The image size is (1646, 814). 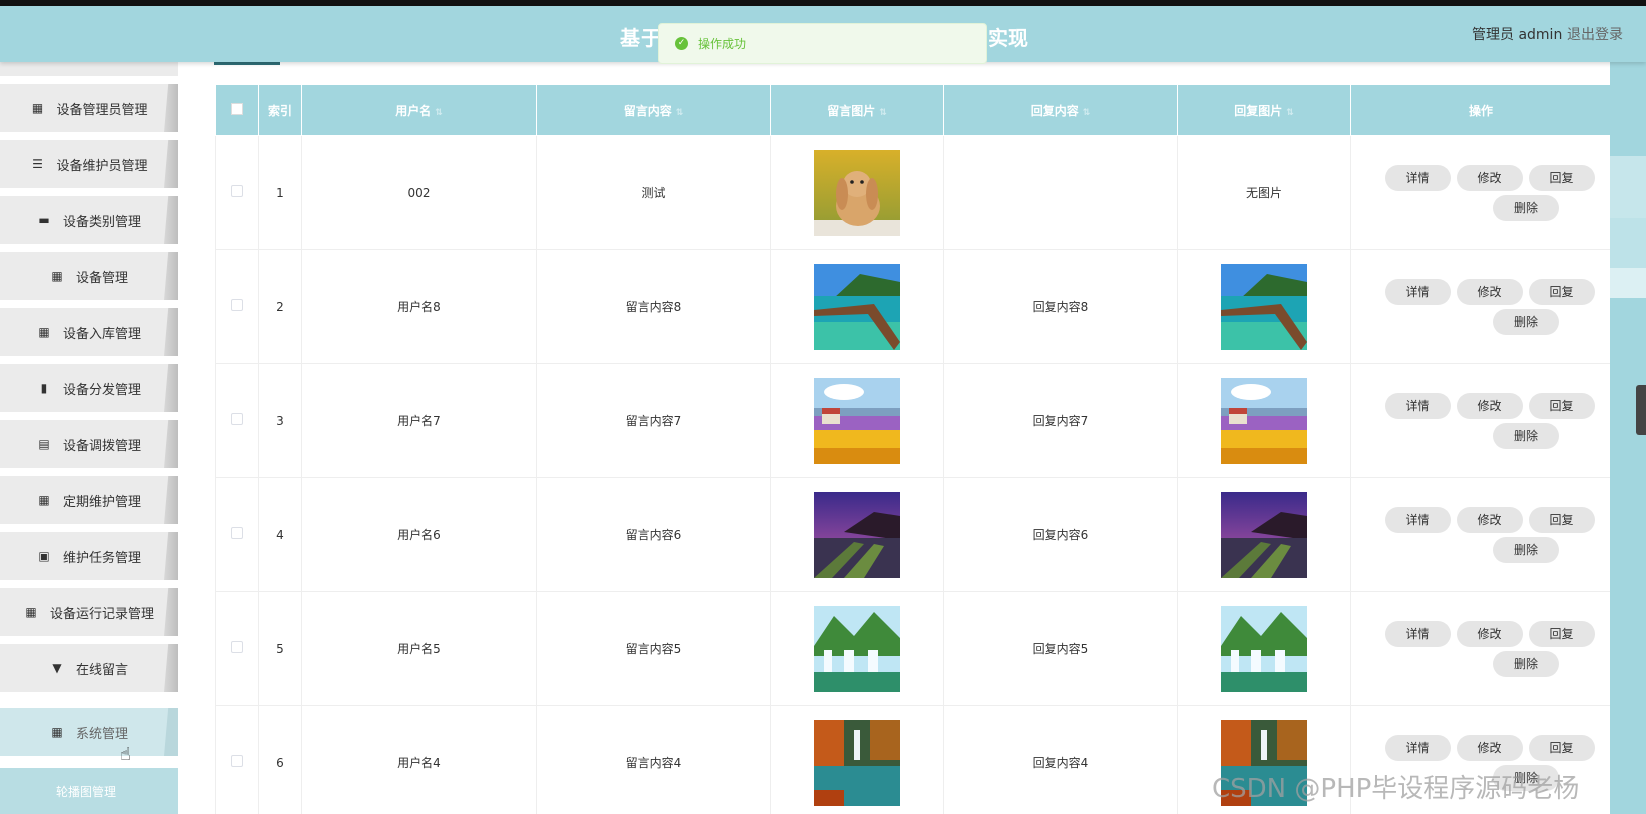 I want to click on scrollbar-thumb, so click(x=1641, y=410).